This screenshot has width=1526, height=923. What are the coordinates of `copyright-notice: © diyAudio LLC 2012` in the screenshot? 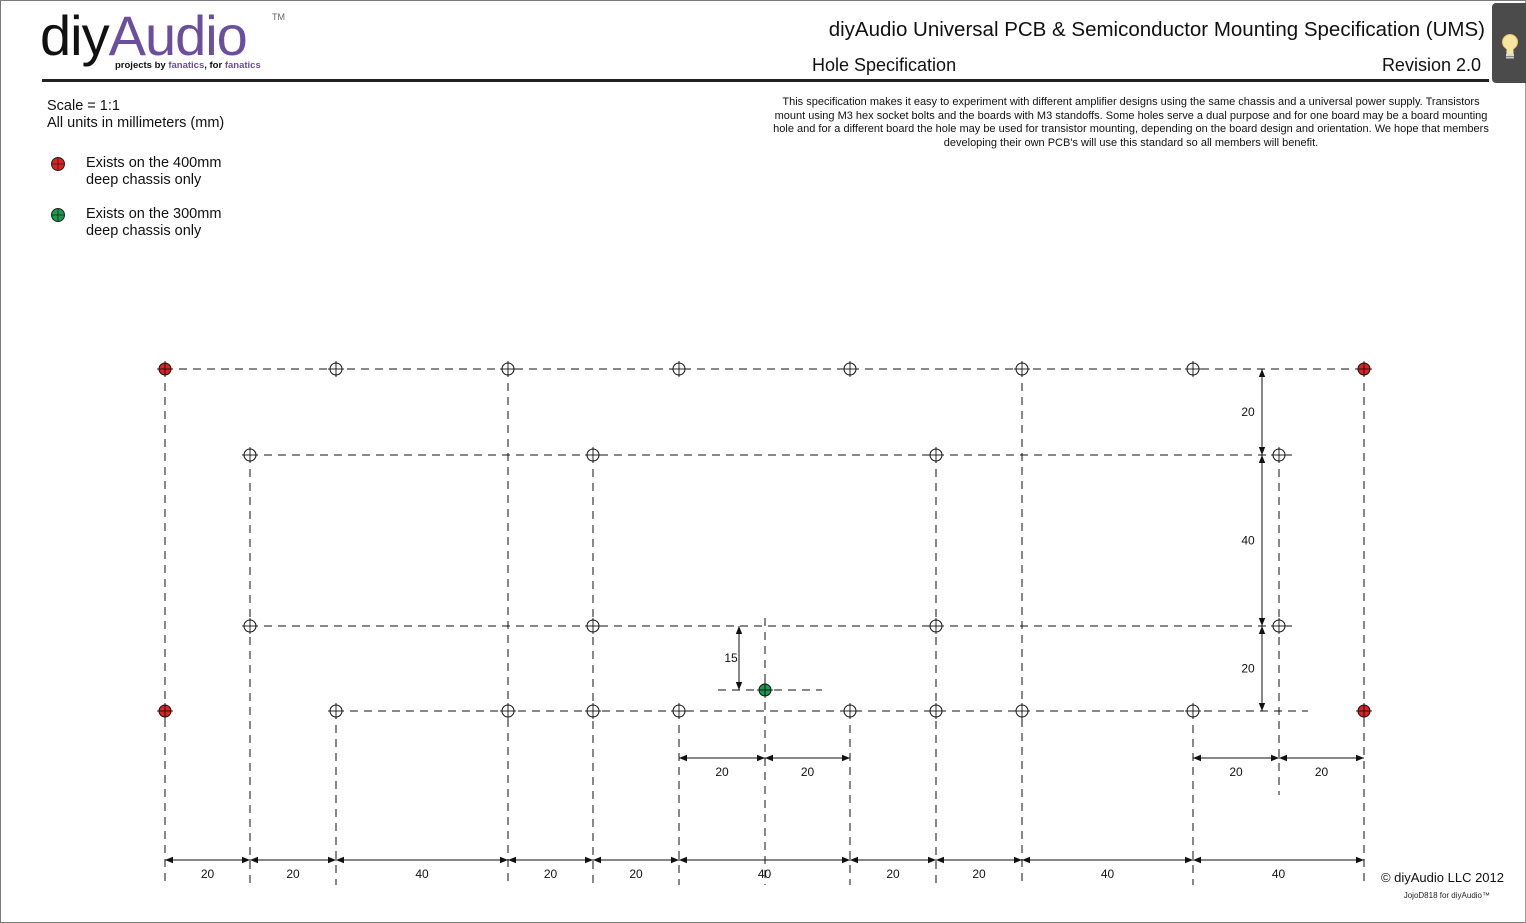 It's located at (1442, 877).